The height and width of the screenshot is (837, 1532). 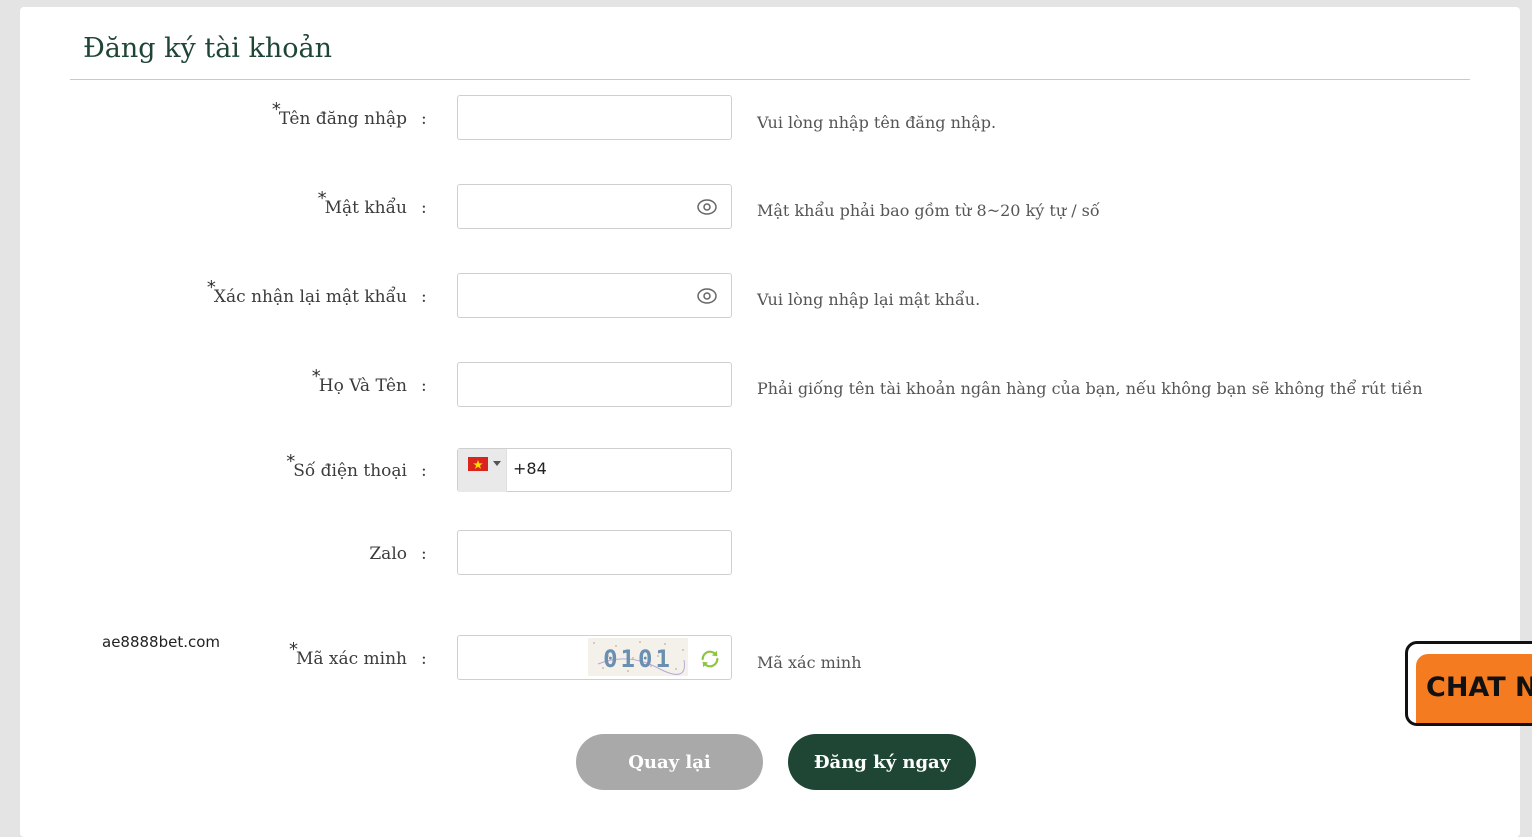 What do you see at coordinates (809, 662) in the screenshot?
I see `captcha-hint: Mã xác minh` at bounding box center [809, 662].